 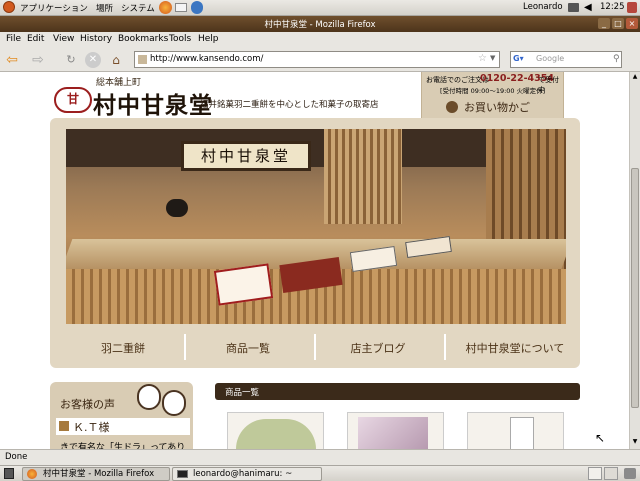 I want to click on task-firefox-label: 村中甘泉堂 - Mozilla Firefox, so click(x=98, y=474).